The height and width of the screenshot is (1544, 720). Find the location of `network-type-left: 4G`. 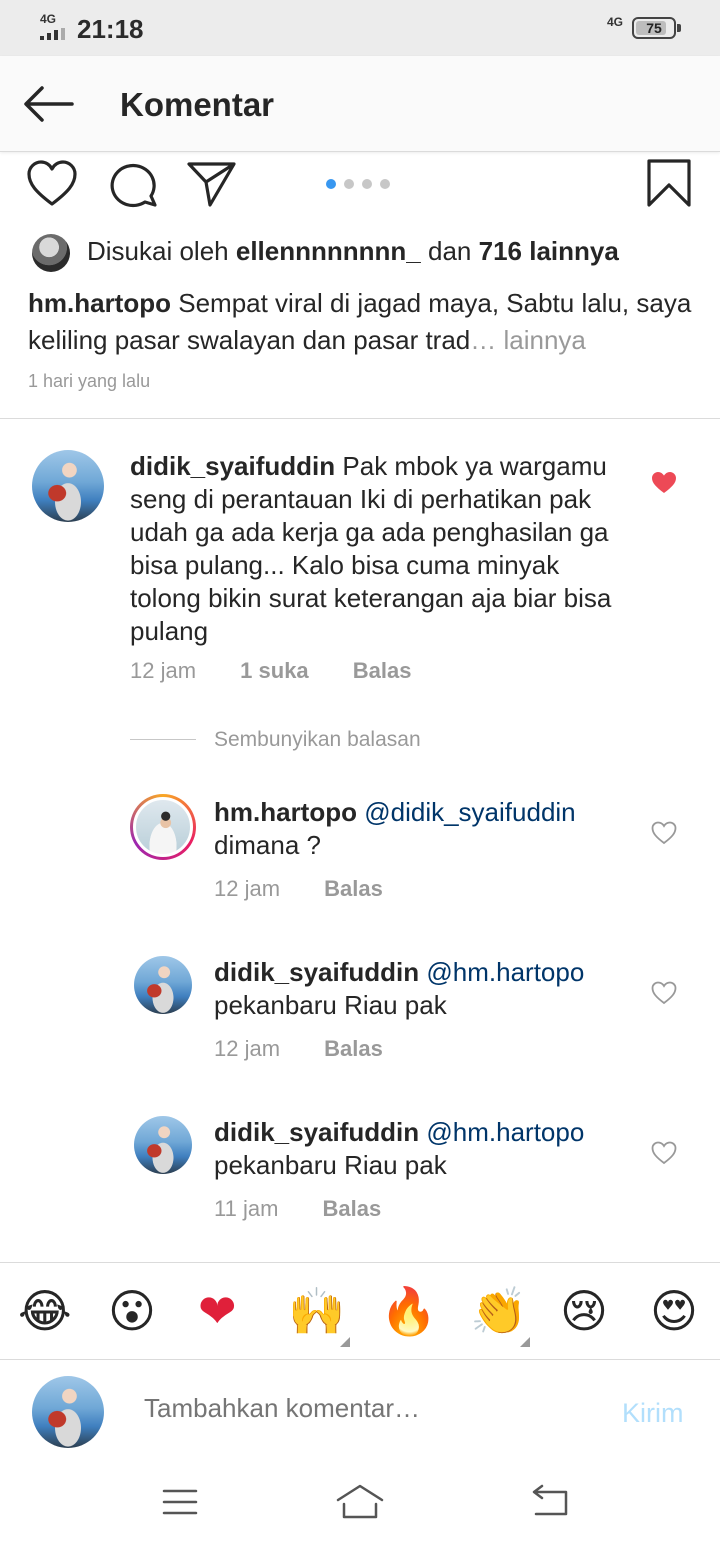

network-type-left: 4G is located at coordinates (48, 19).